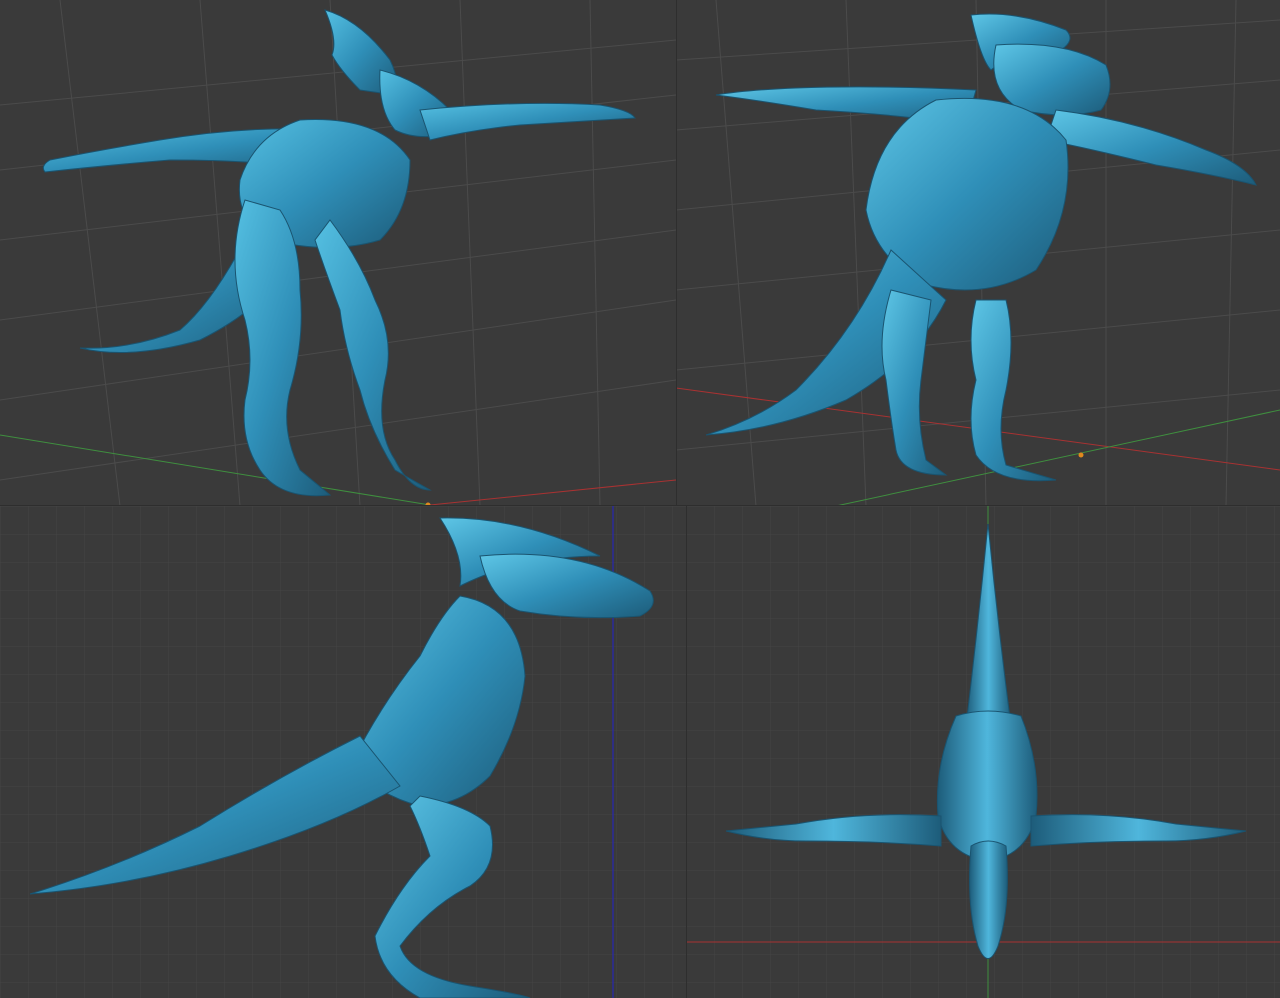  What do you see at coordinates (1081, 455) in the screenshot?
I see `origin-marker` at bounding box center [1081, 455].